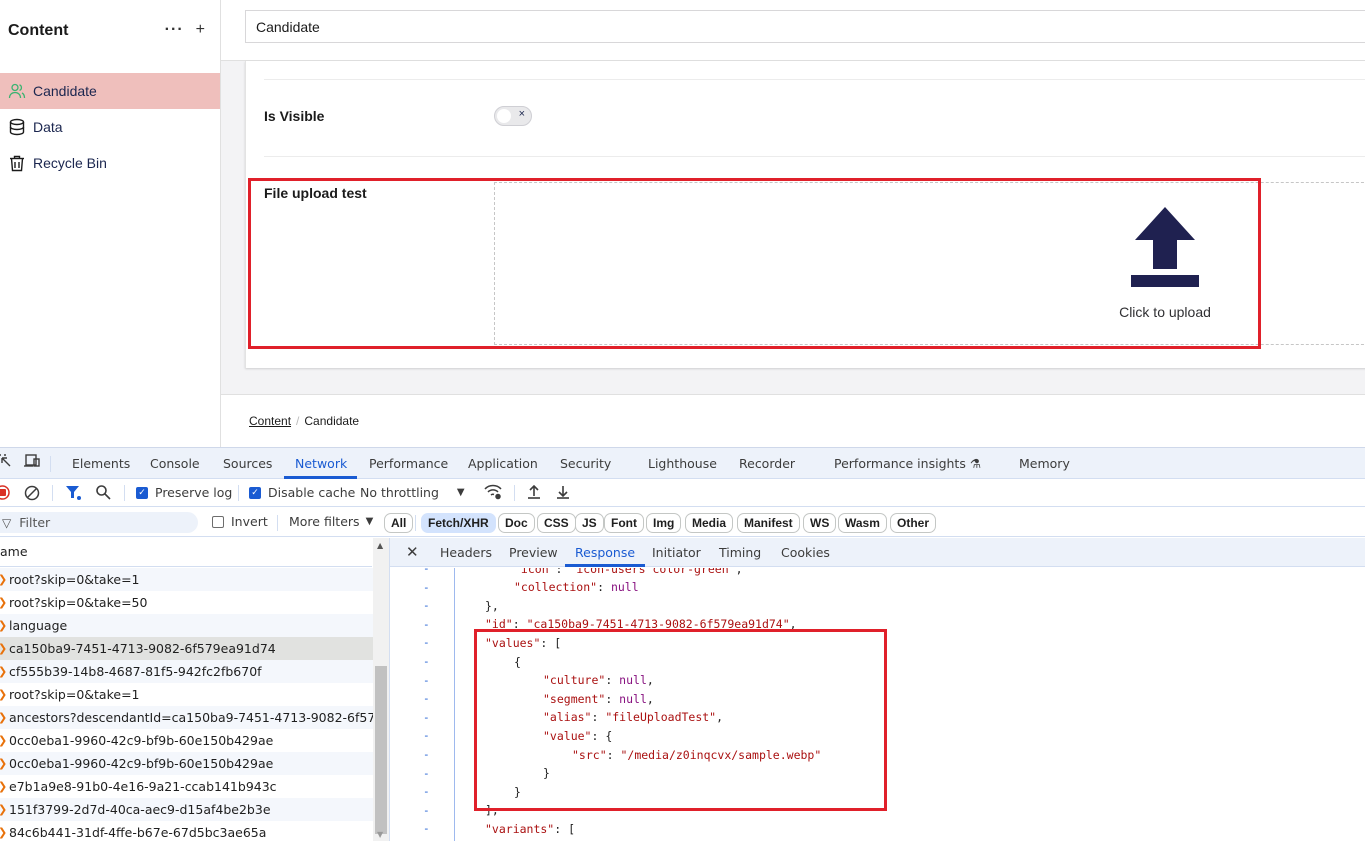  Describe the element at coordinates (862, 523) in the screenshot. I see `filter-chip-wasm: Wasm` at that location.